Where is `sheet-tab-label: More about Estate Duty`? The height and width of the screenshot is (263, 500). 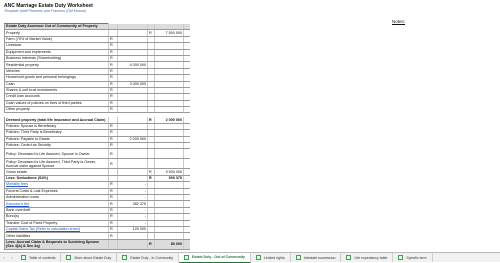
sheet-tab-label: More about Estate Duty is located at coordinates (93, 257).